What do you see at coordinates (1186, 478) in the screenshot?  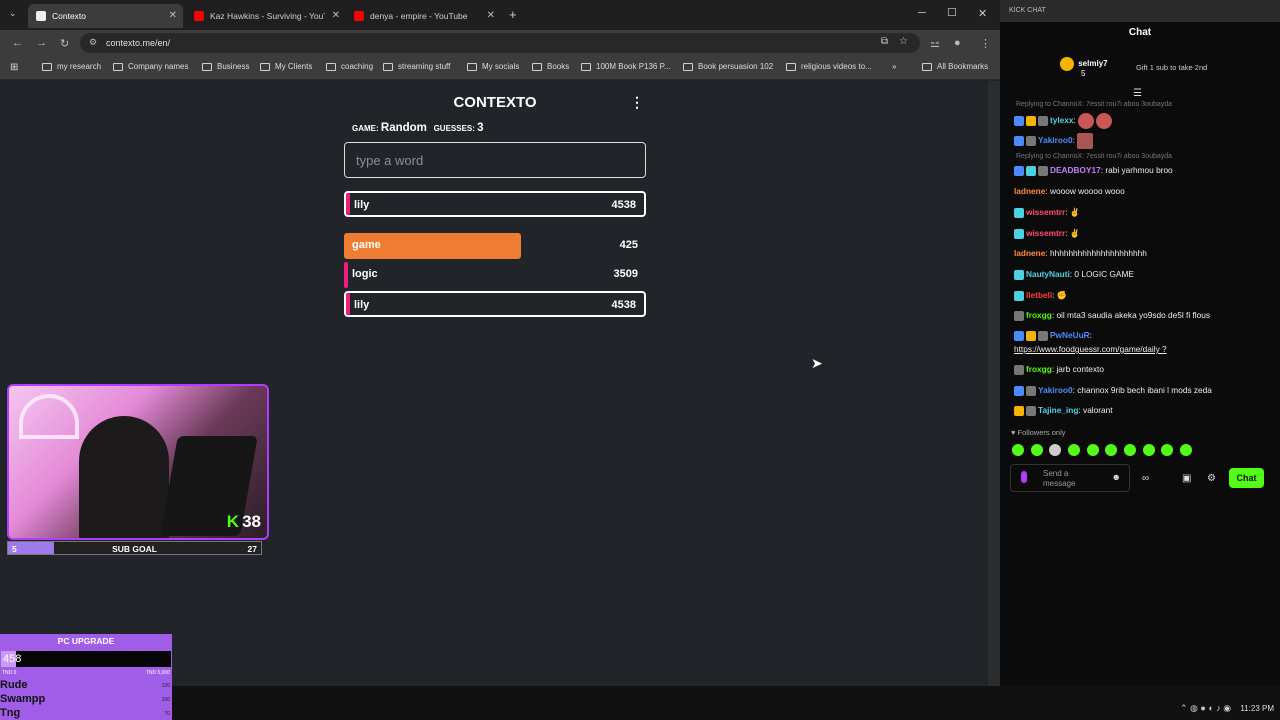 I see `gift-icon: ▣` at bounding box center [1186, 478].